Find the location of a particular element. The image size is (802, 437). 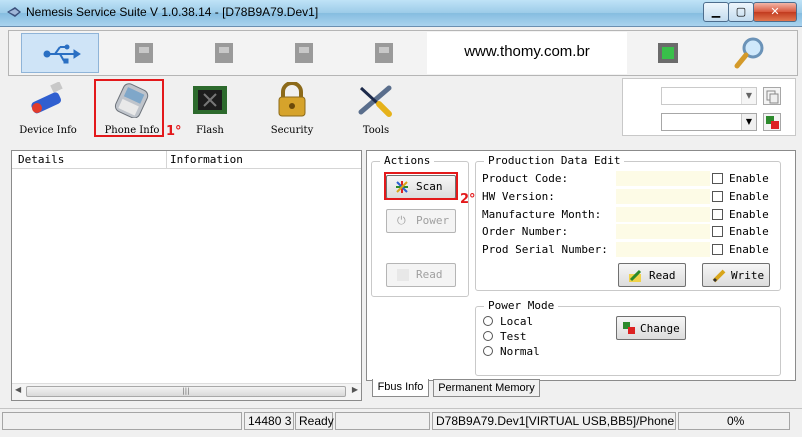

maximize-icon: ▢ is located at coordinates (741, 11).